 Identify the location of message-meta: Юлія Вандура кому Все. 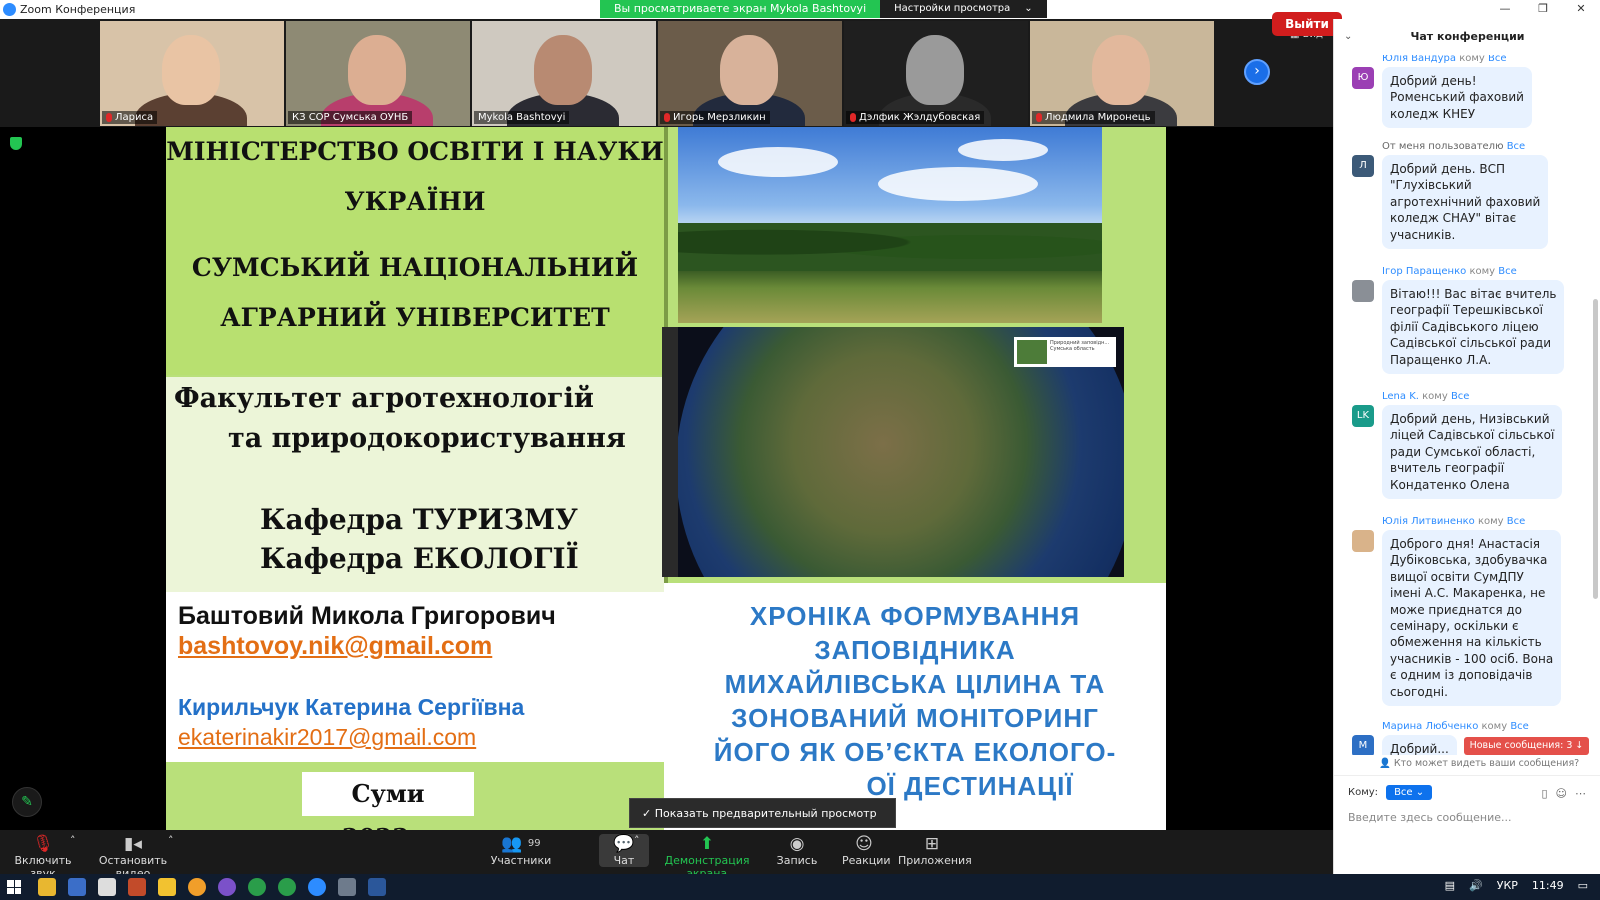
(1444, 59).